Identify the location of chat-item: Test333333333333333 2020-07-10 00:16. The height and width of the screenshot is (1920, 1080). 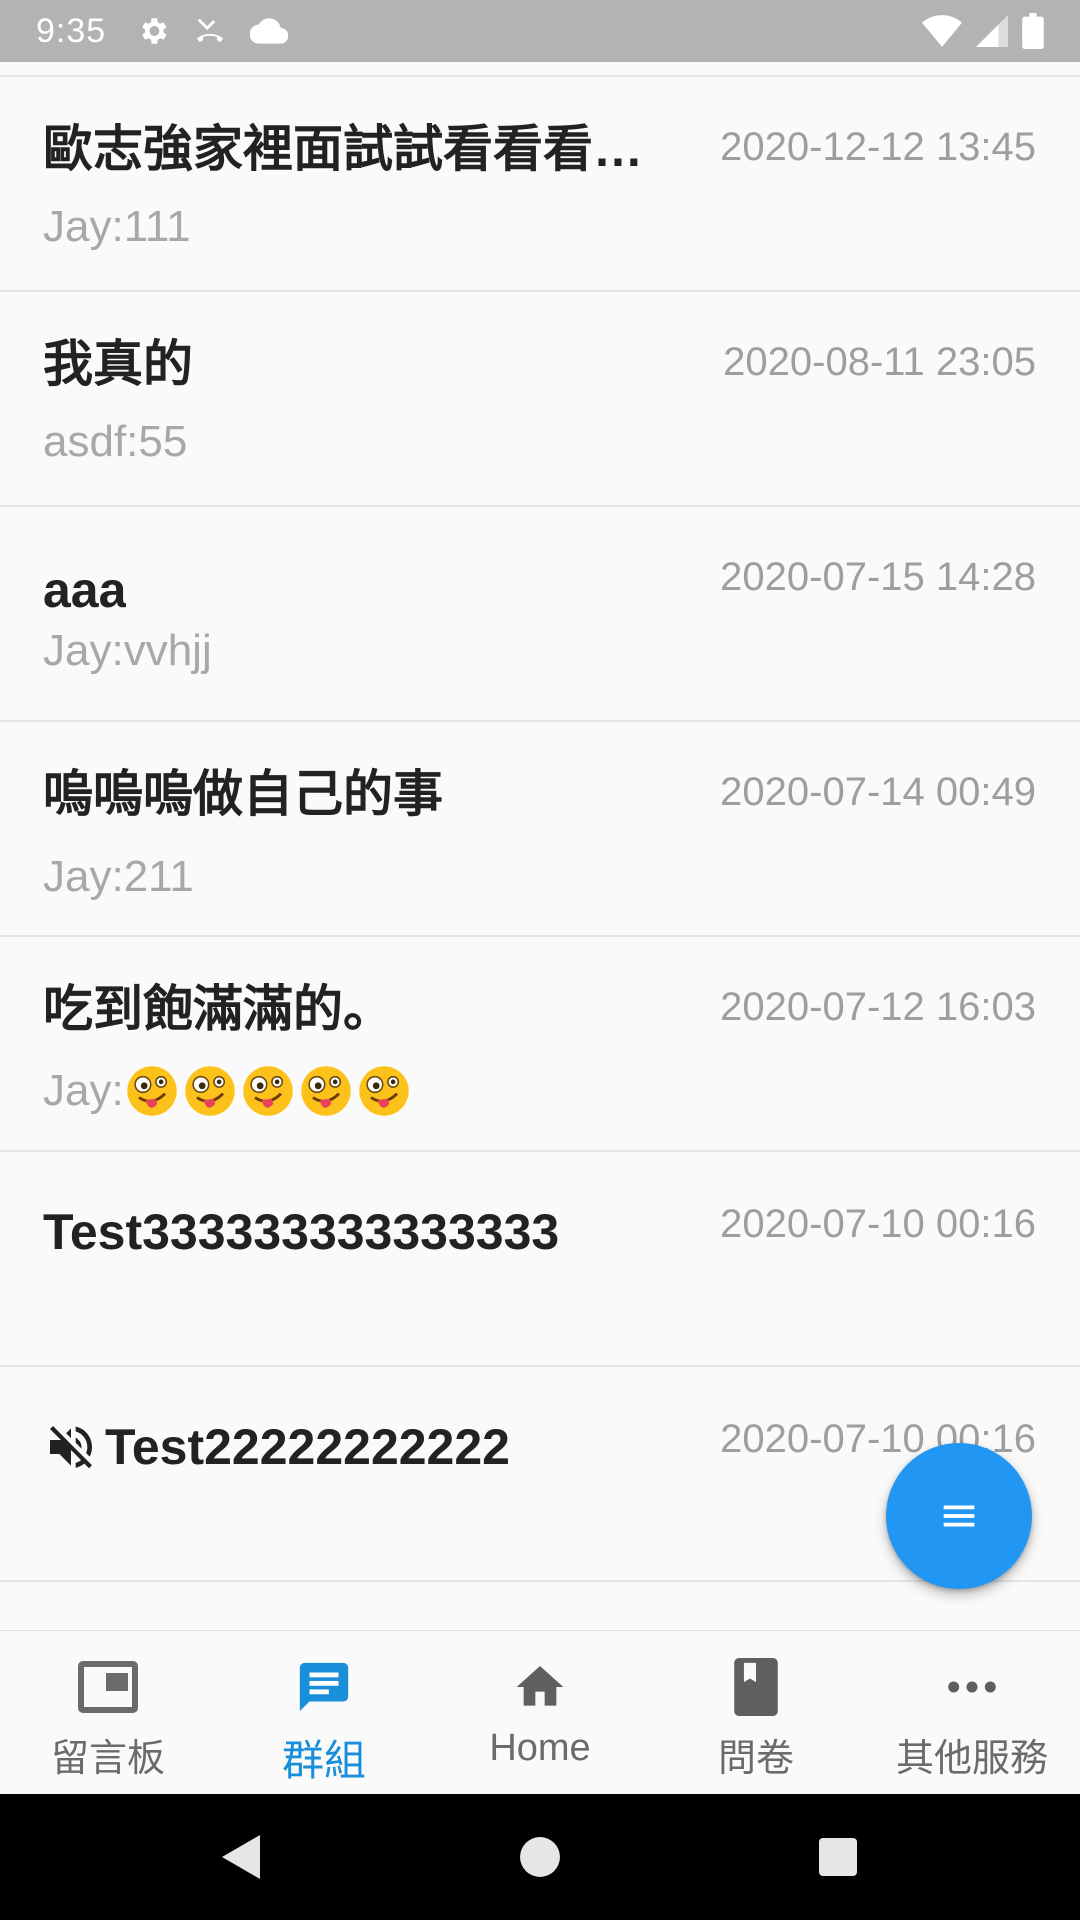
(540, 1259).